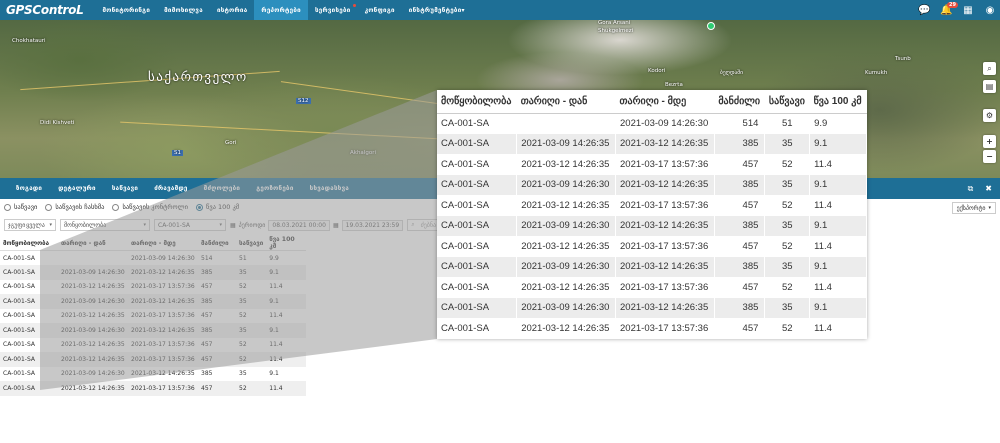 This screenshot has width=1000, height=443. I want to click on report-type-option: საწვავის ჩასხმა, so click(74, 207).